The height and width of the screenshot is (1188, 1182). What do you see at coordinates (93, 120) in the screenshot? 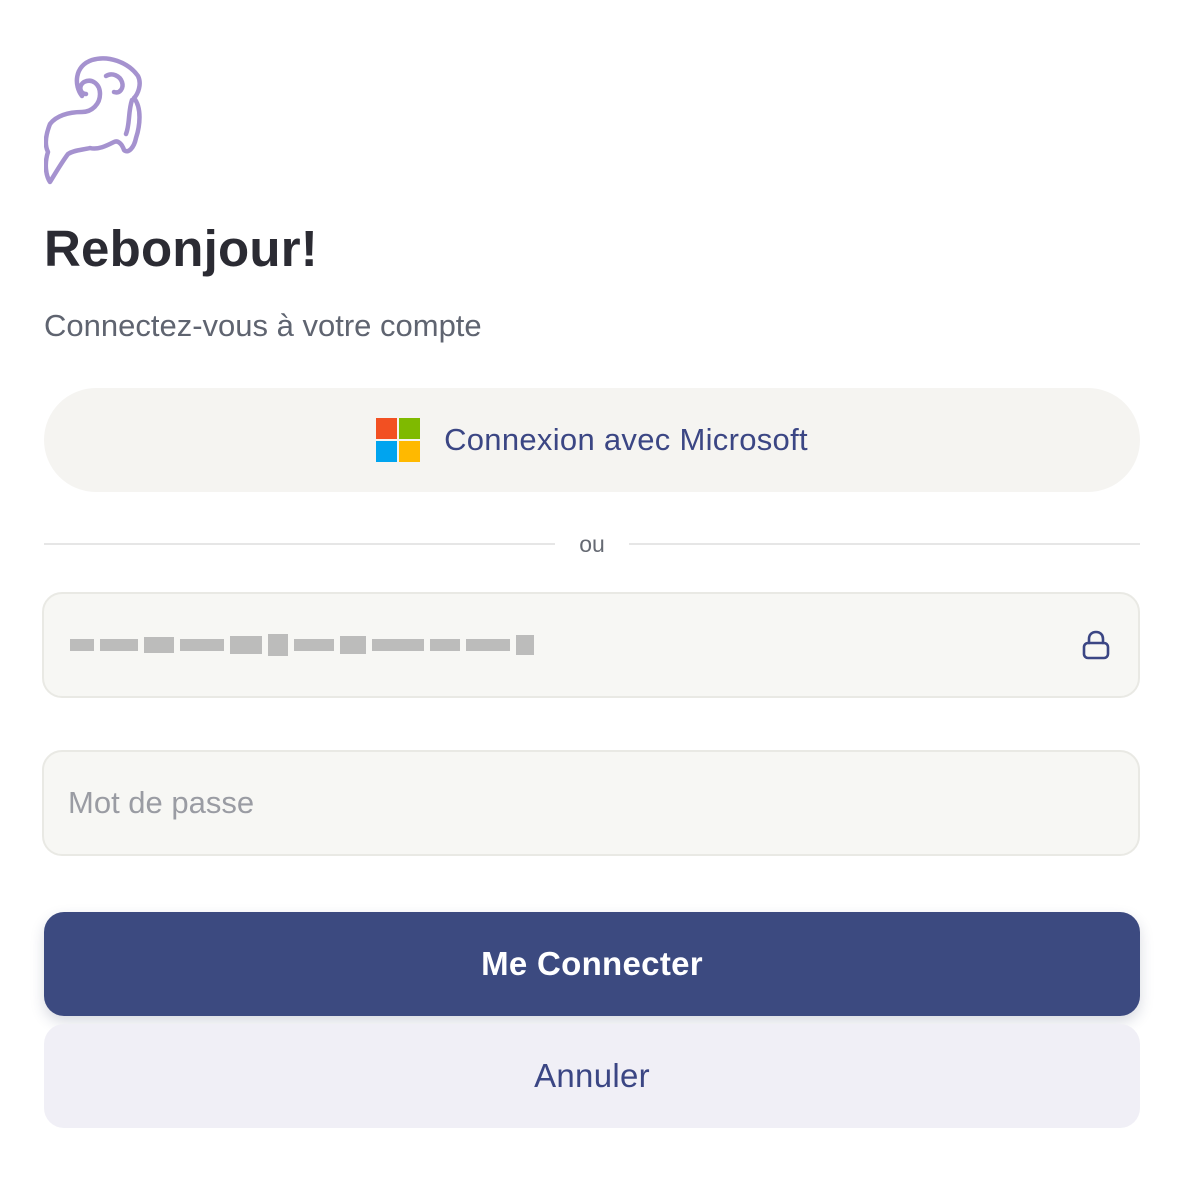
I see `ram-logo-icon` at bounding box center [93, 120].